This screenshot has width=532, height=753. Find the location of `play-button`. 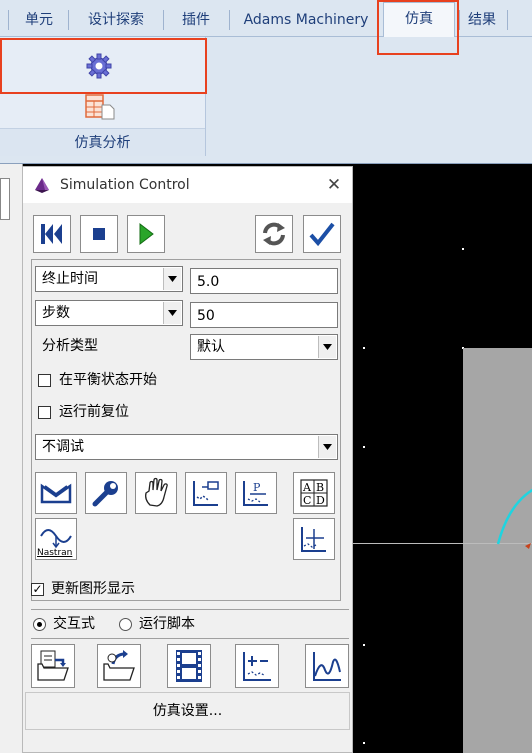

play-button is located at coordinates (146, 234).